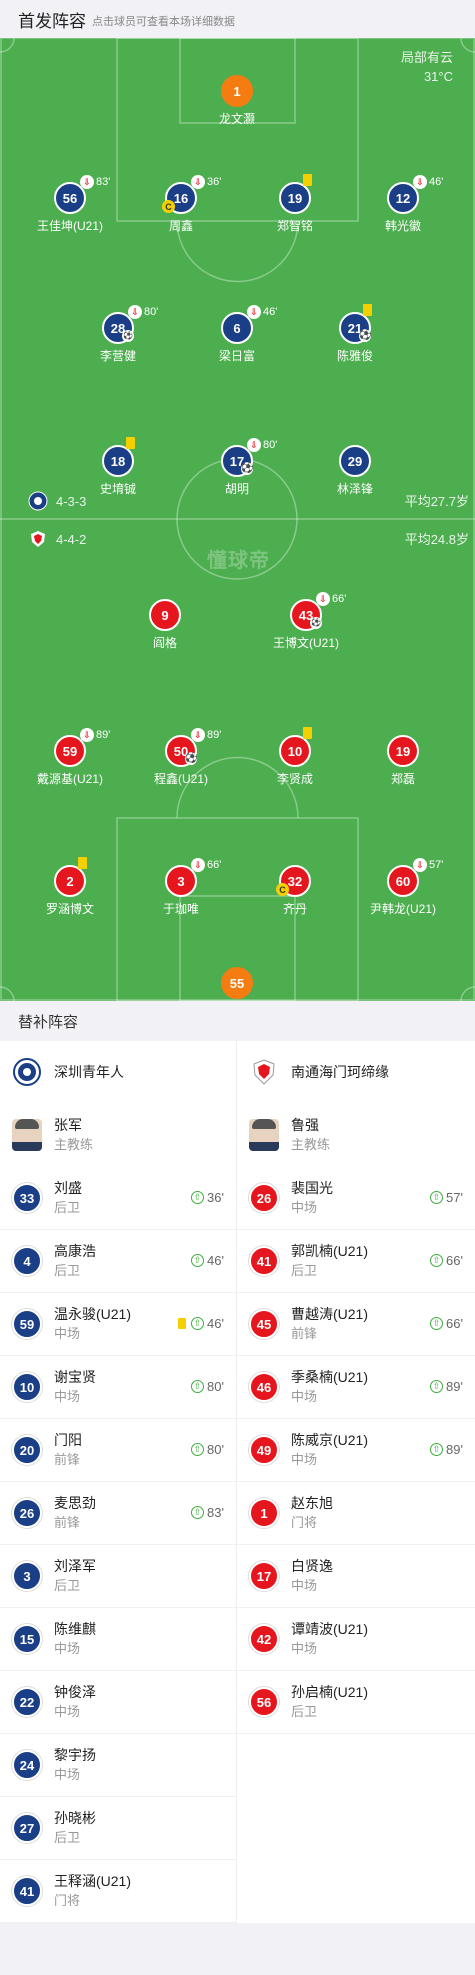 The height and width of the screenshot is (1975, 475). What do you see at coordinates (118, 1135) in the screenshot?
I see `home-coach: 张军 主教练` at bounding box center [118, 1135].